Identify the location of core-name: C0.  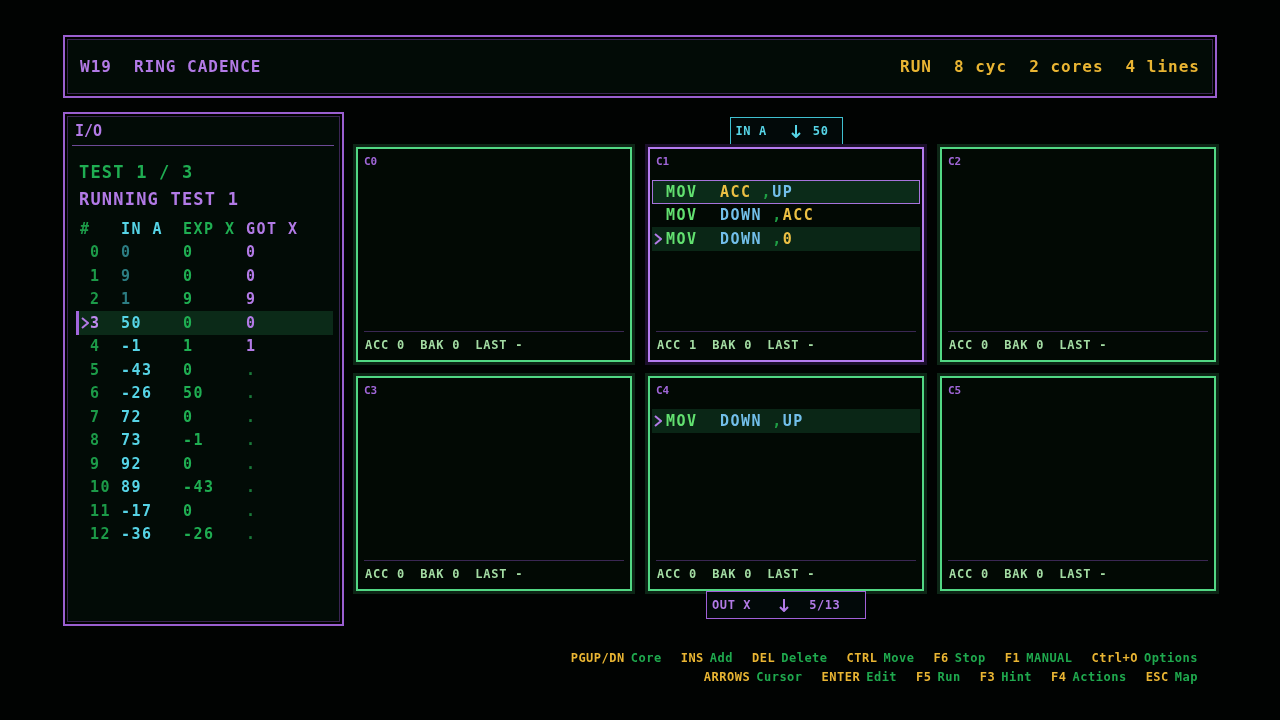
(371, 161).